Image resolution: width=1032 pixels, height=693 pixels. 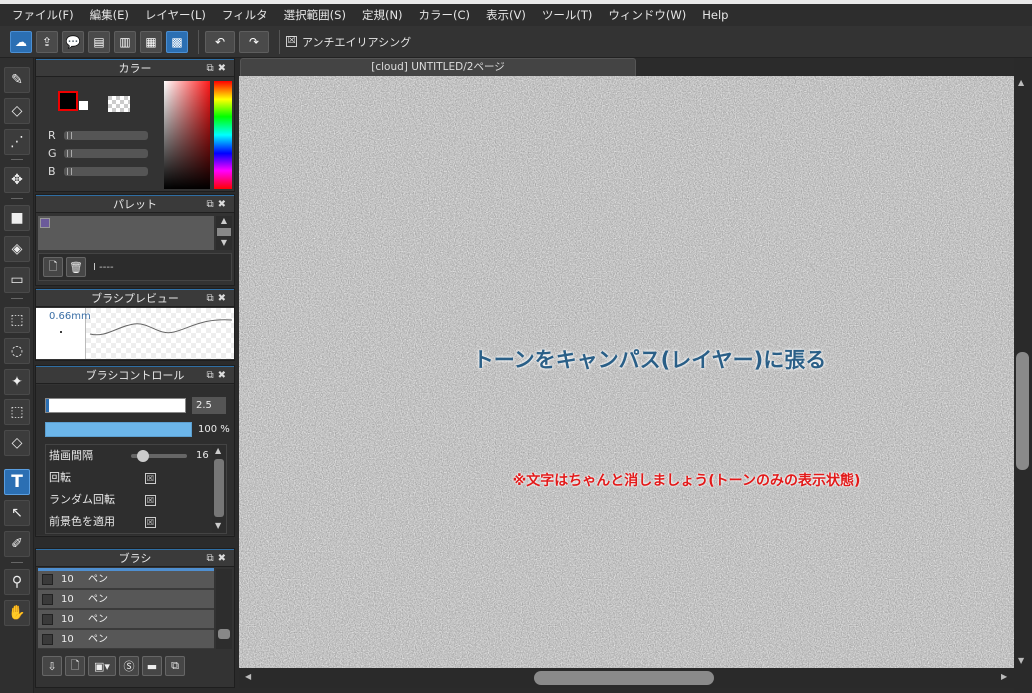 What do you see at coordinates (209, 405) in the screenshot?
I see `brush-size-input: 2.5` at bounding box center [209, 405].